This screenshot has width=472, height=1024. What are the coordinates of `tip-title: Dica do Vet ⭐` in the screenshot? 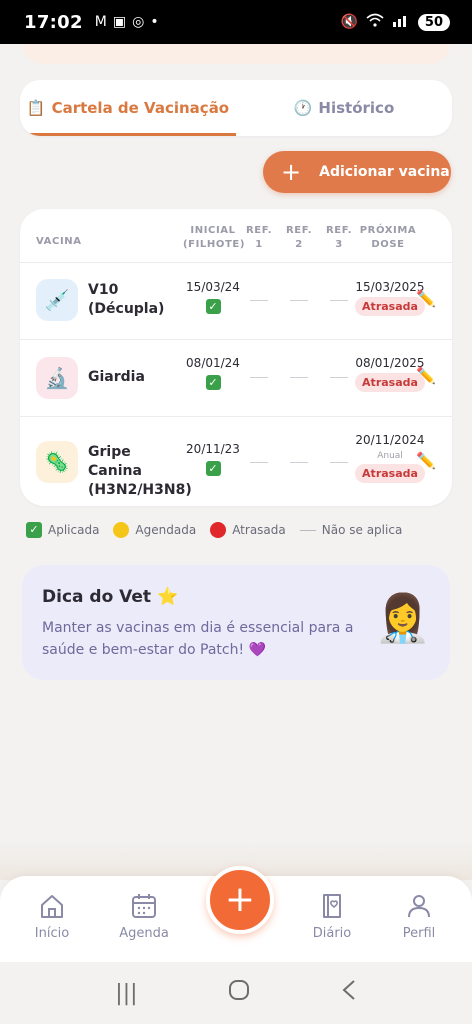 It's located at (110, 597).